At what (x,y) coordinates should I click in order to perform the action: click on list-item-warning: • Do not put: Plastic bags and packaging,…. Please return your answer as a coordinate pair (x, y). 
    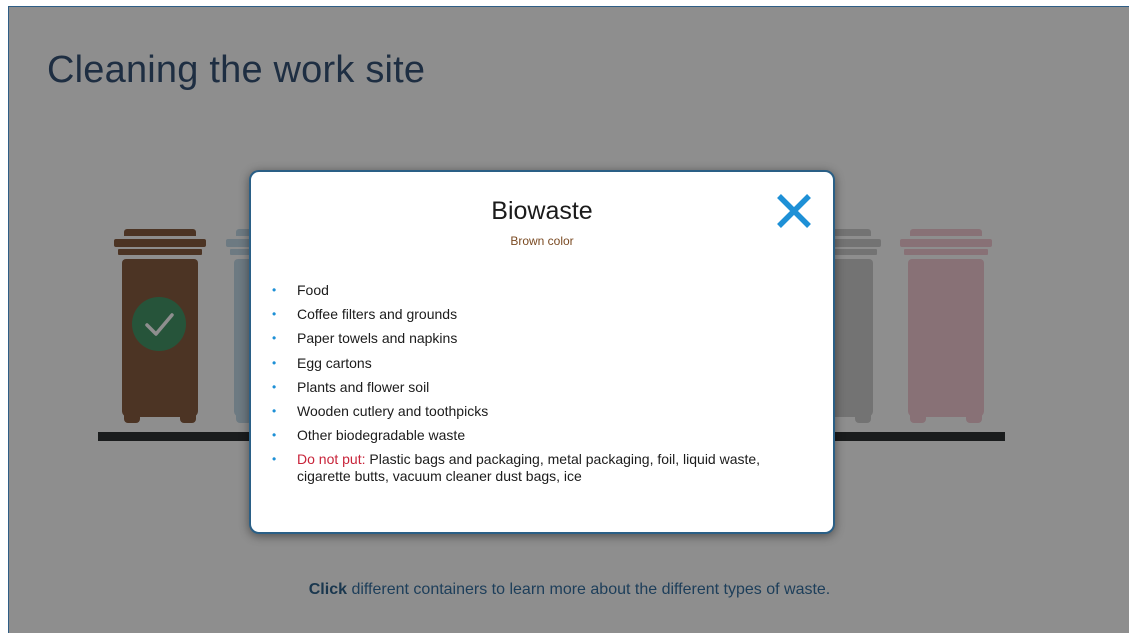
    Looking at the image, I should click on (541, 468).